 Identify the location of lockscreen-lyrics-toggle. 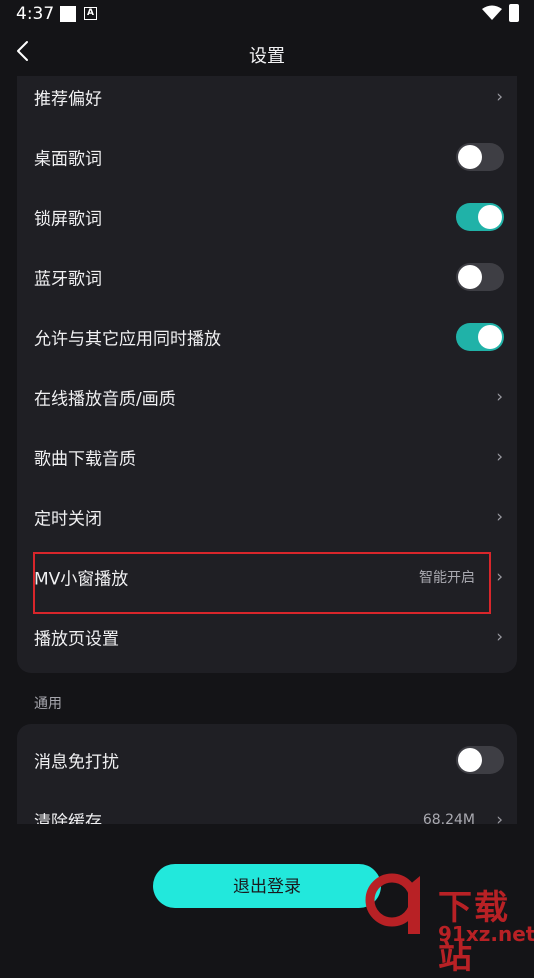
(480, 217).